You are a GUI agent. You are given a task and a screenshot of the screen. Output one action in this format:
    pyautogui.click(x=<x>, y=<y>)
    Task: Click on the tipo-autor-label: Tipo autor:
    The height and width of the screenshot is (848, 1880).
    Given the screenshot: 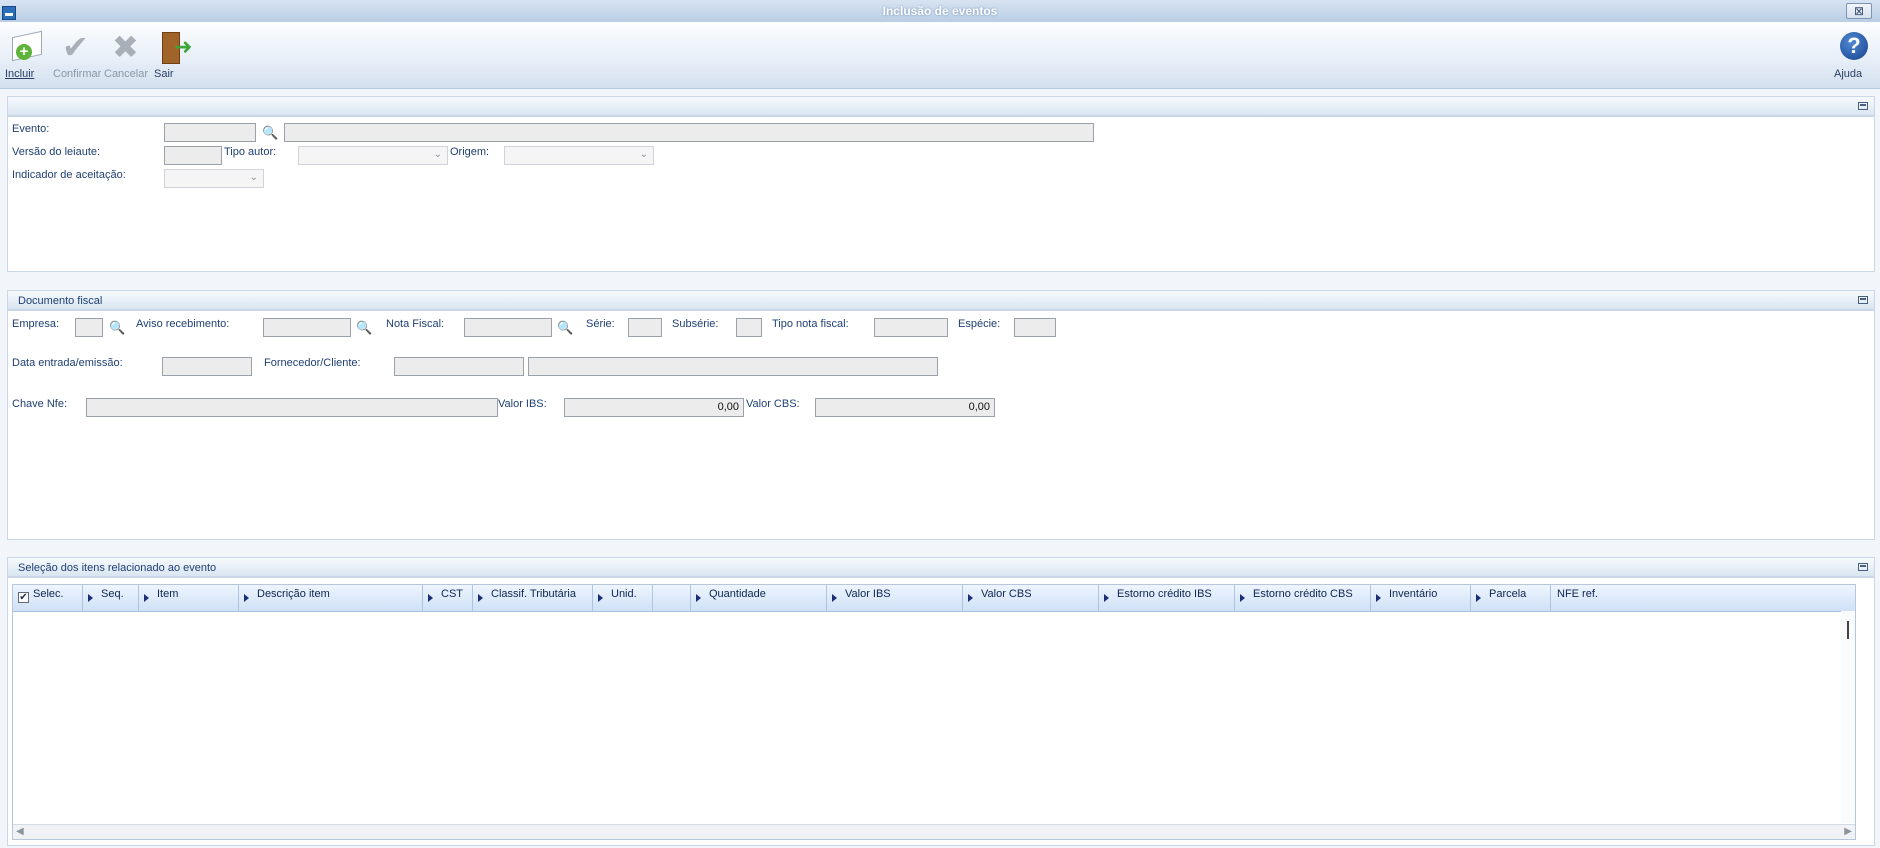 What is the action you would take?
    pyautogui.click(x=250, y=152)
    